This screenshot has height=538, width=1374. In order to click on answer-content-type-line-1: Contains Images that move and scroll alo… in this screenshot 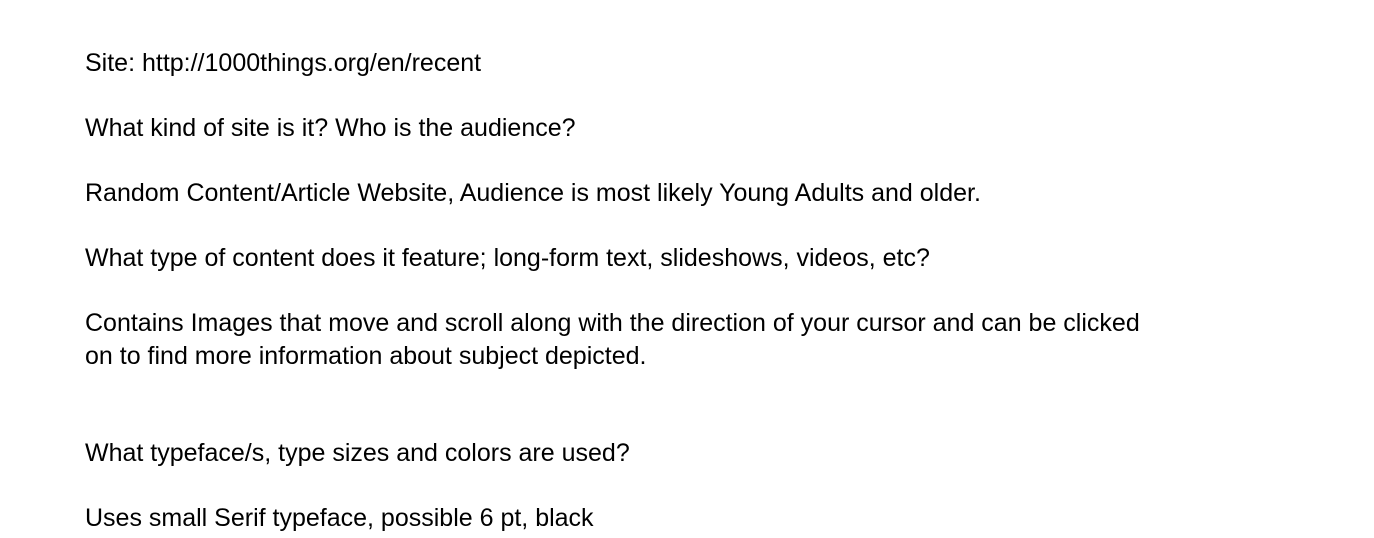, I will do `click(612, 323)`.